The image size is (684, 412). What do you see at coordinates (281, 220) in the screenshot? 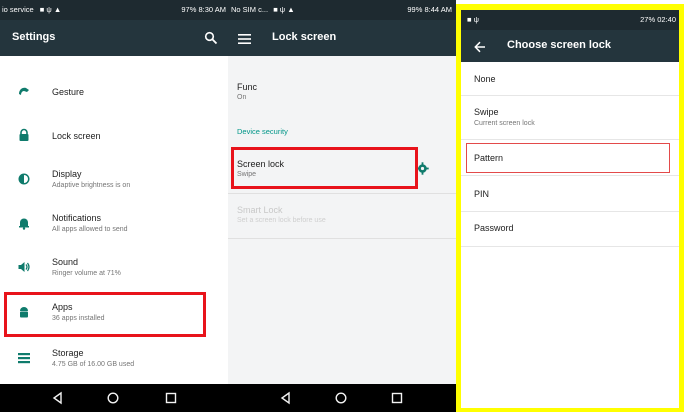
I see `smart-lock-subtitle: Set a screen lock before use` at bounding box center [281, 220].